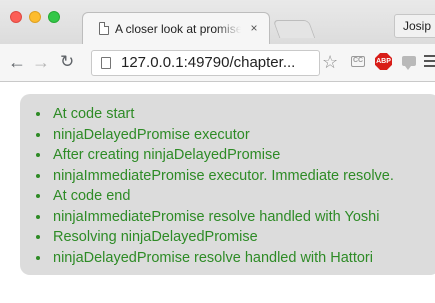 This screenshot has height=303, width=435. Describe the element at coordinates (429, 62) in the screenshot. I see `menu-icon` at that location.